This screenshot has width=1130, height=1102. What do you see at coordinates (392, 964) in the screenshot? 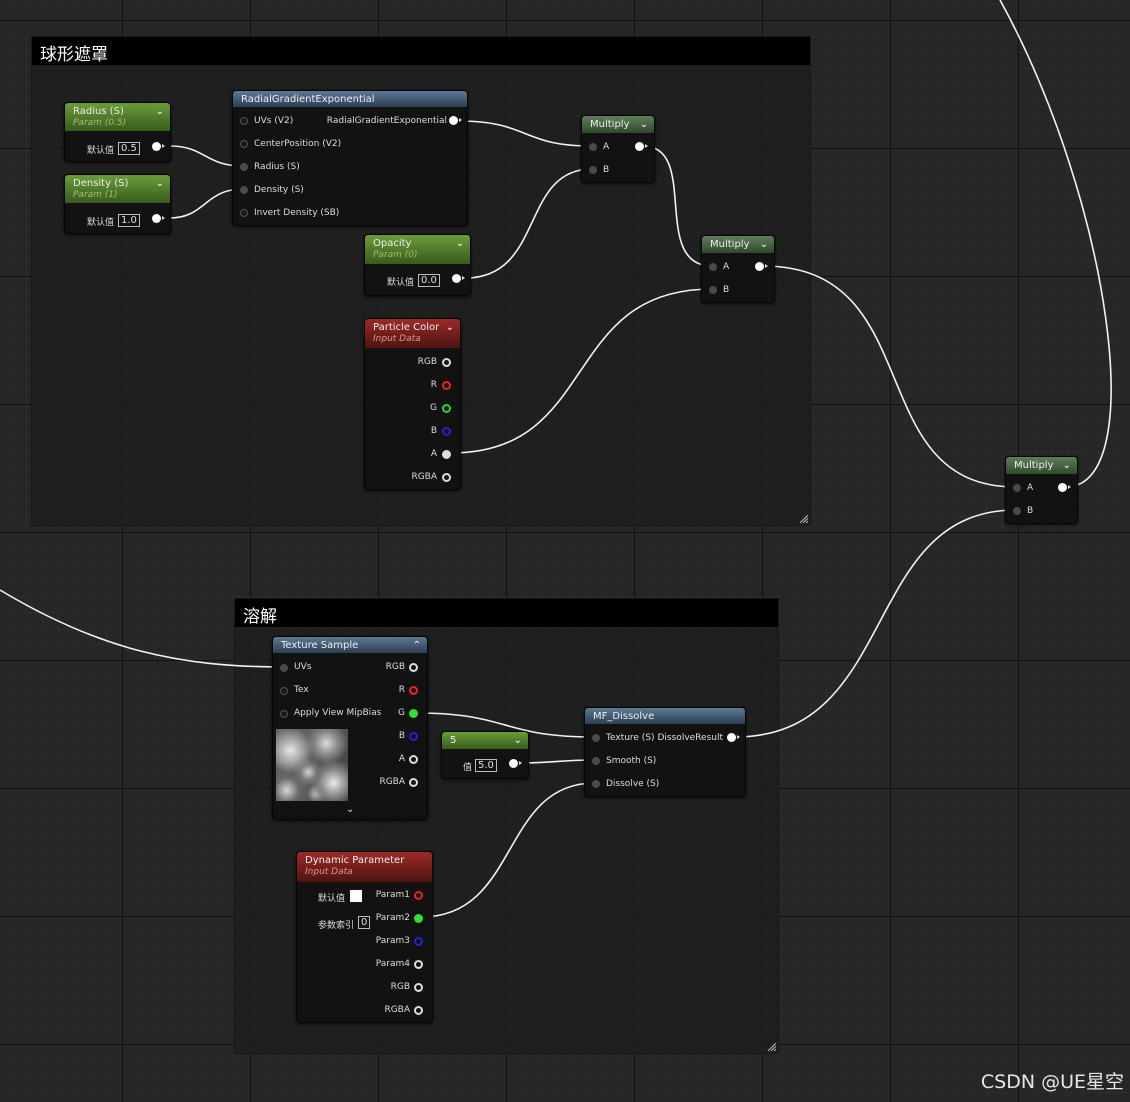
I see `output-label: Param4` at bounding box center [392, 964].